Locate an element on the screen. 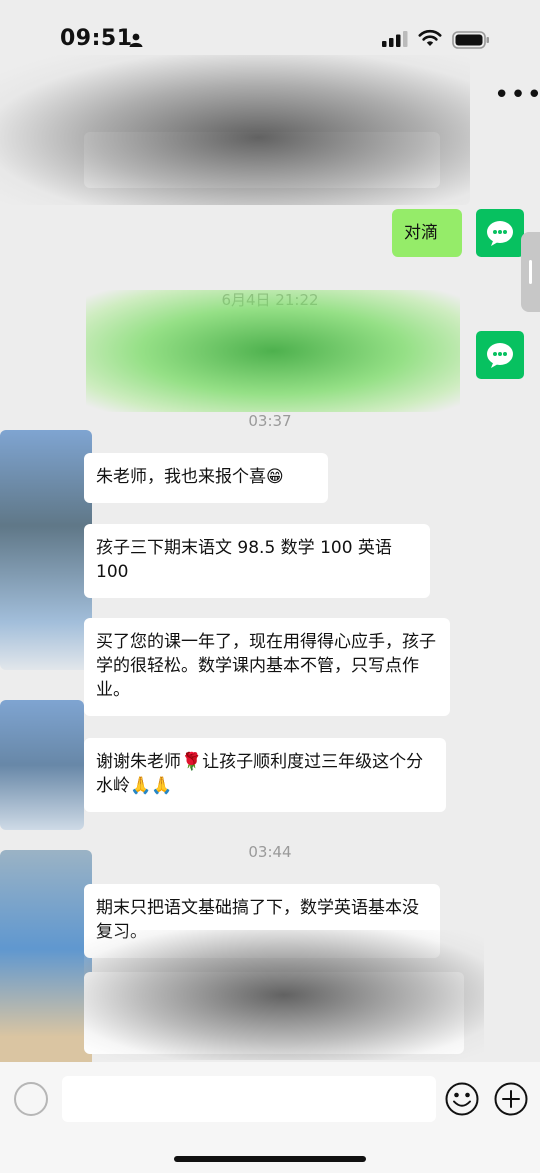  message-bubble-other: 孩子三下期末语文 98.5 数学 100 英语 100 is located at coordinates (257, 561).